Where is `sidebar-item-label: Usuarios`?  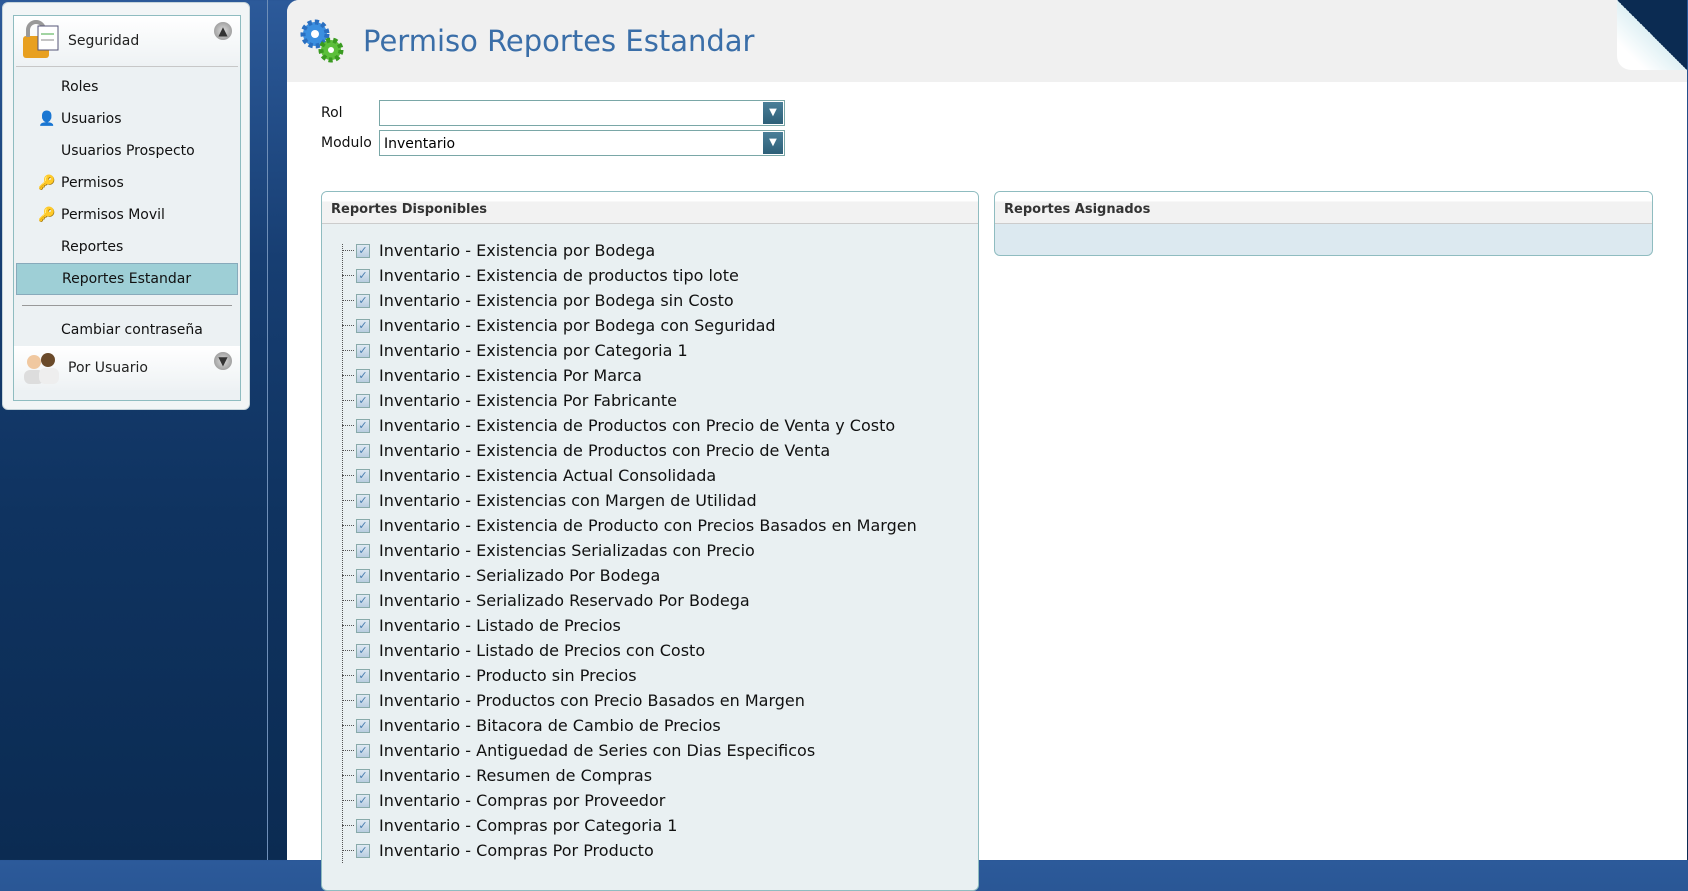
sidebar-item-label: Usuarios is located at coordinates (91, 119).